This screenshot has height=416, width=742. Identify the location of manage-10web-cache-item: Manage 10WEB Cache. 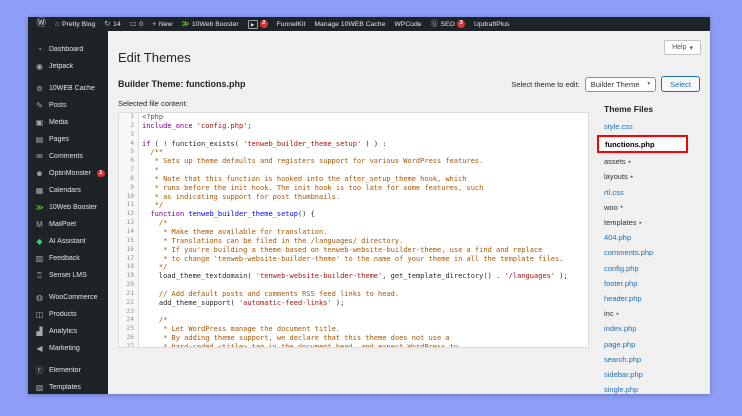
(350, 24).